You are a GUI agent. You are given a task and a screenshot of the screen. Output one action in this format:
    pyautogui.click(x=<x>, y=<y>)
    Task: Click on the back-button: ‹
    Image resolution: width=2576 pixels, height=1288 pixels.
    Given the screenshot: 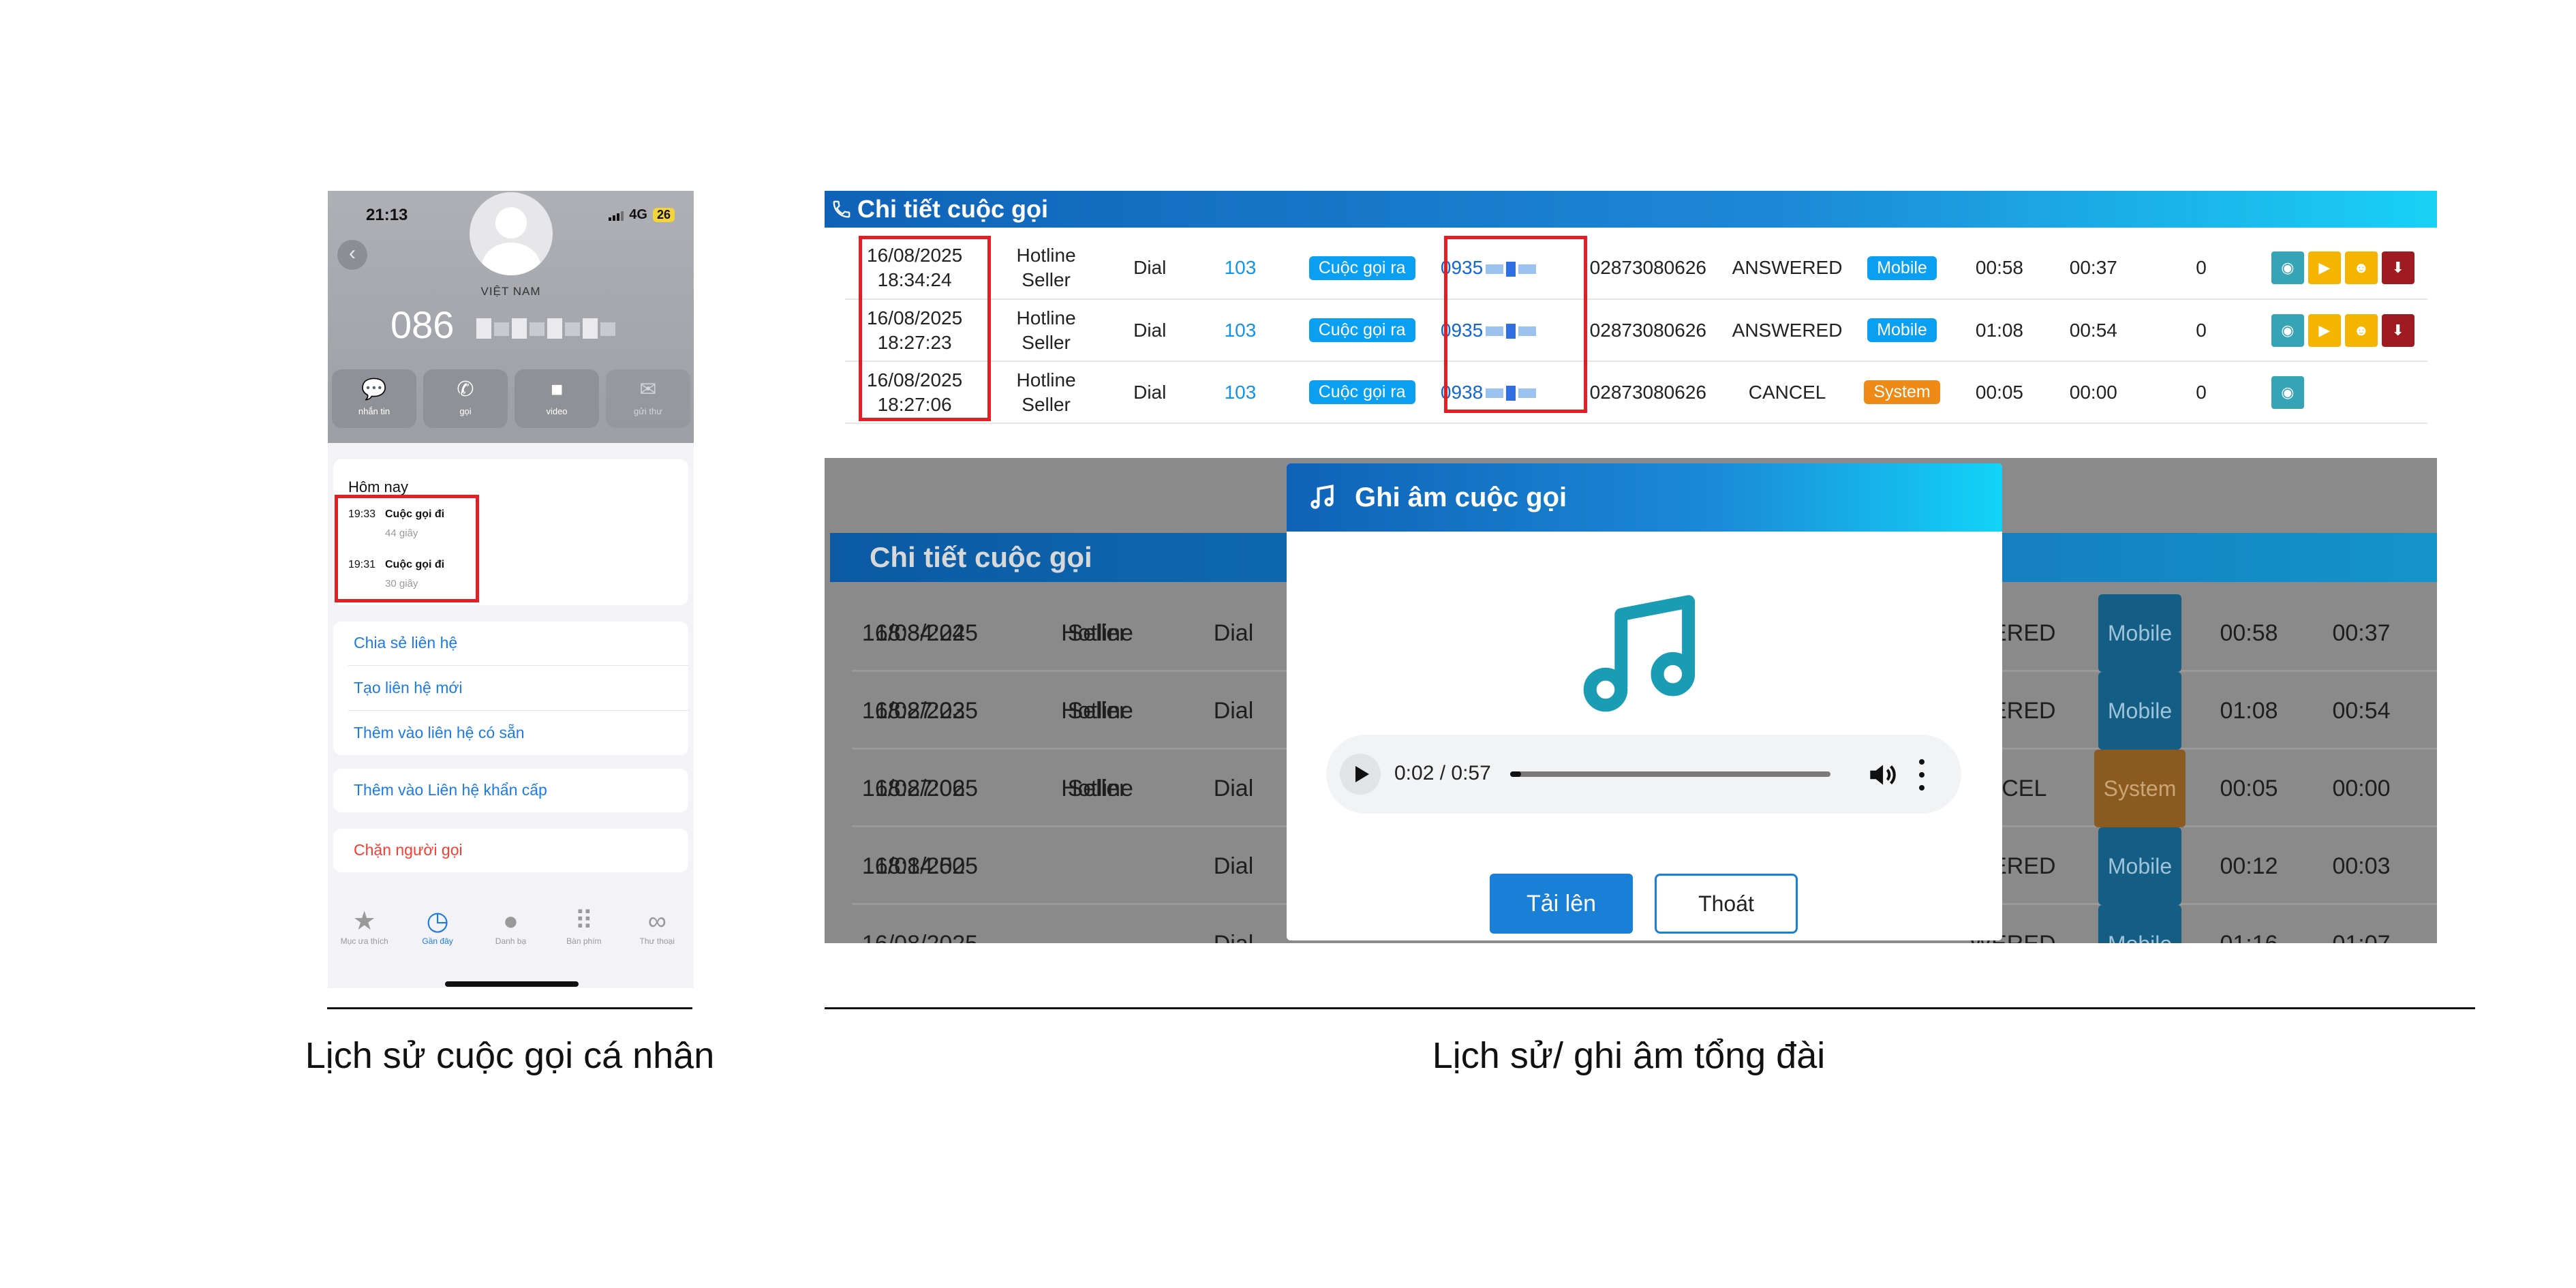 What is the action you would take?
    pyautogui.click(x=352, y=255)
    